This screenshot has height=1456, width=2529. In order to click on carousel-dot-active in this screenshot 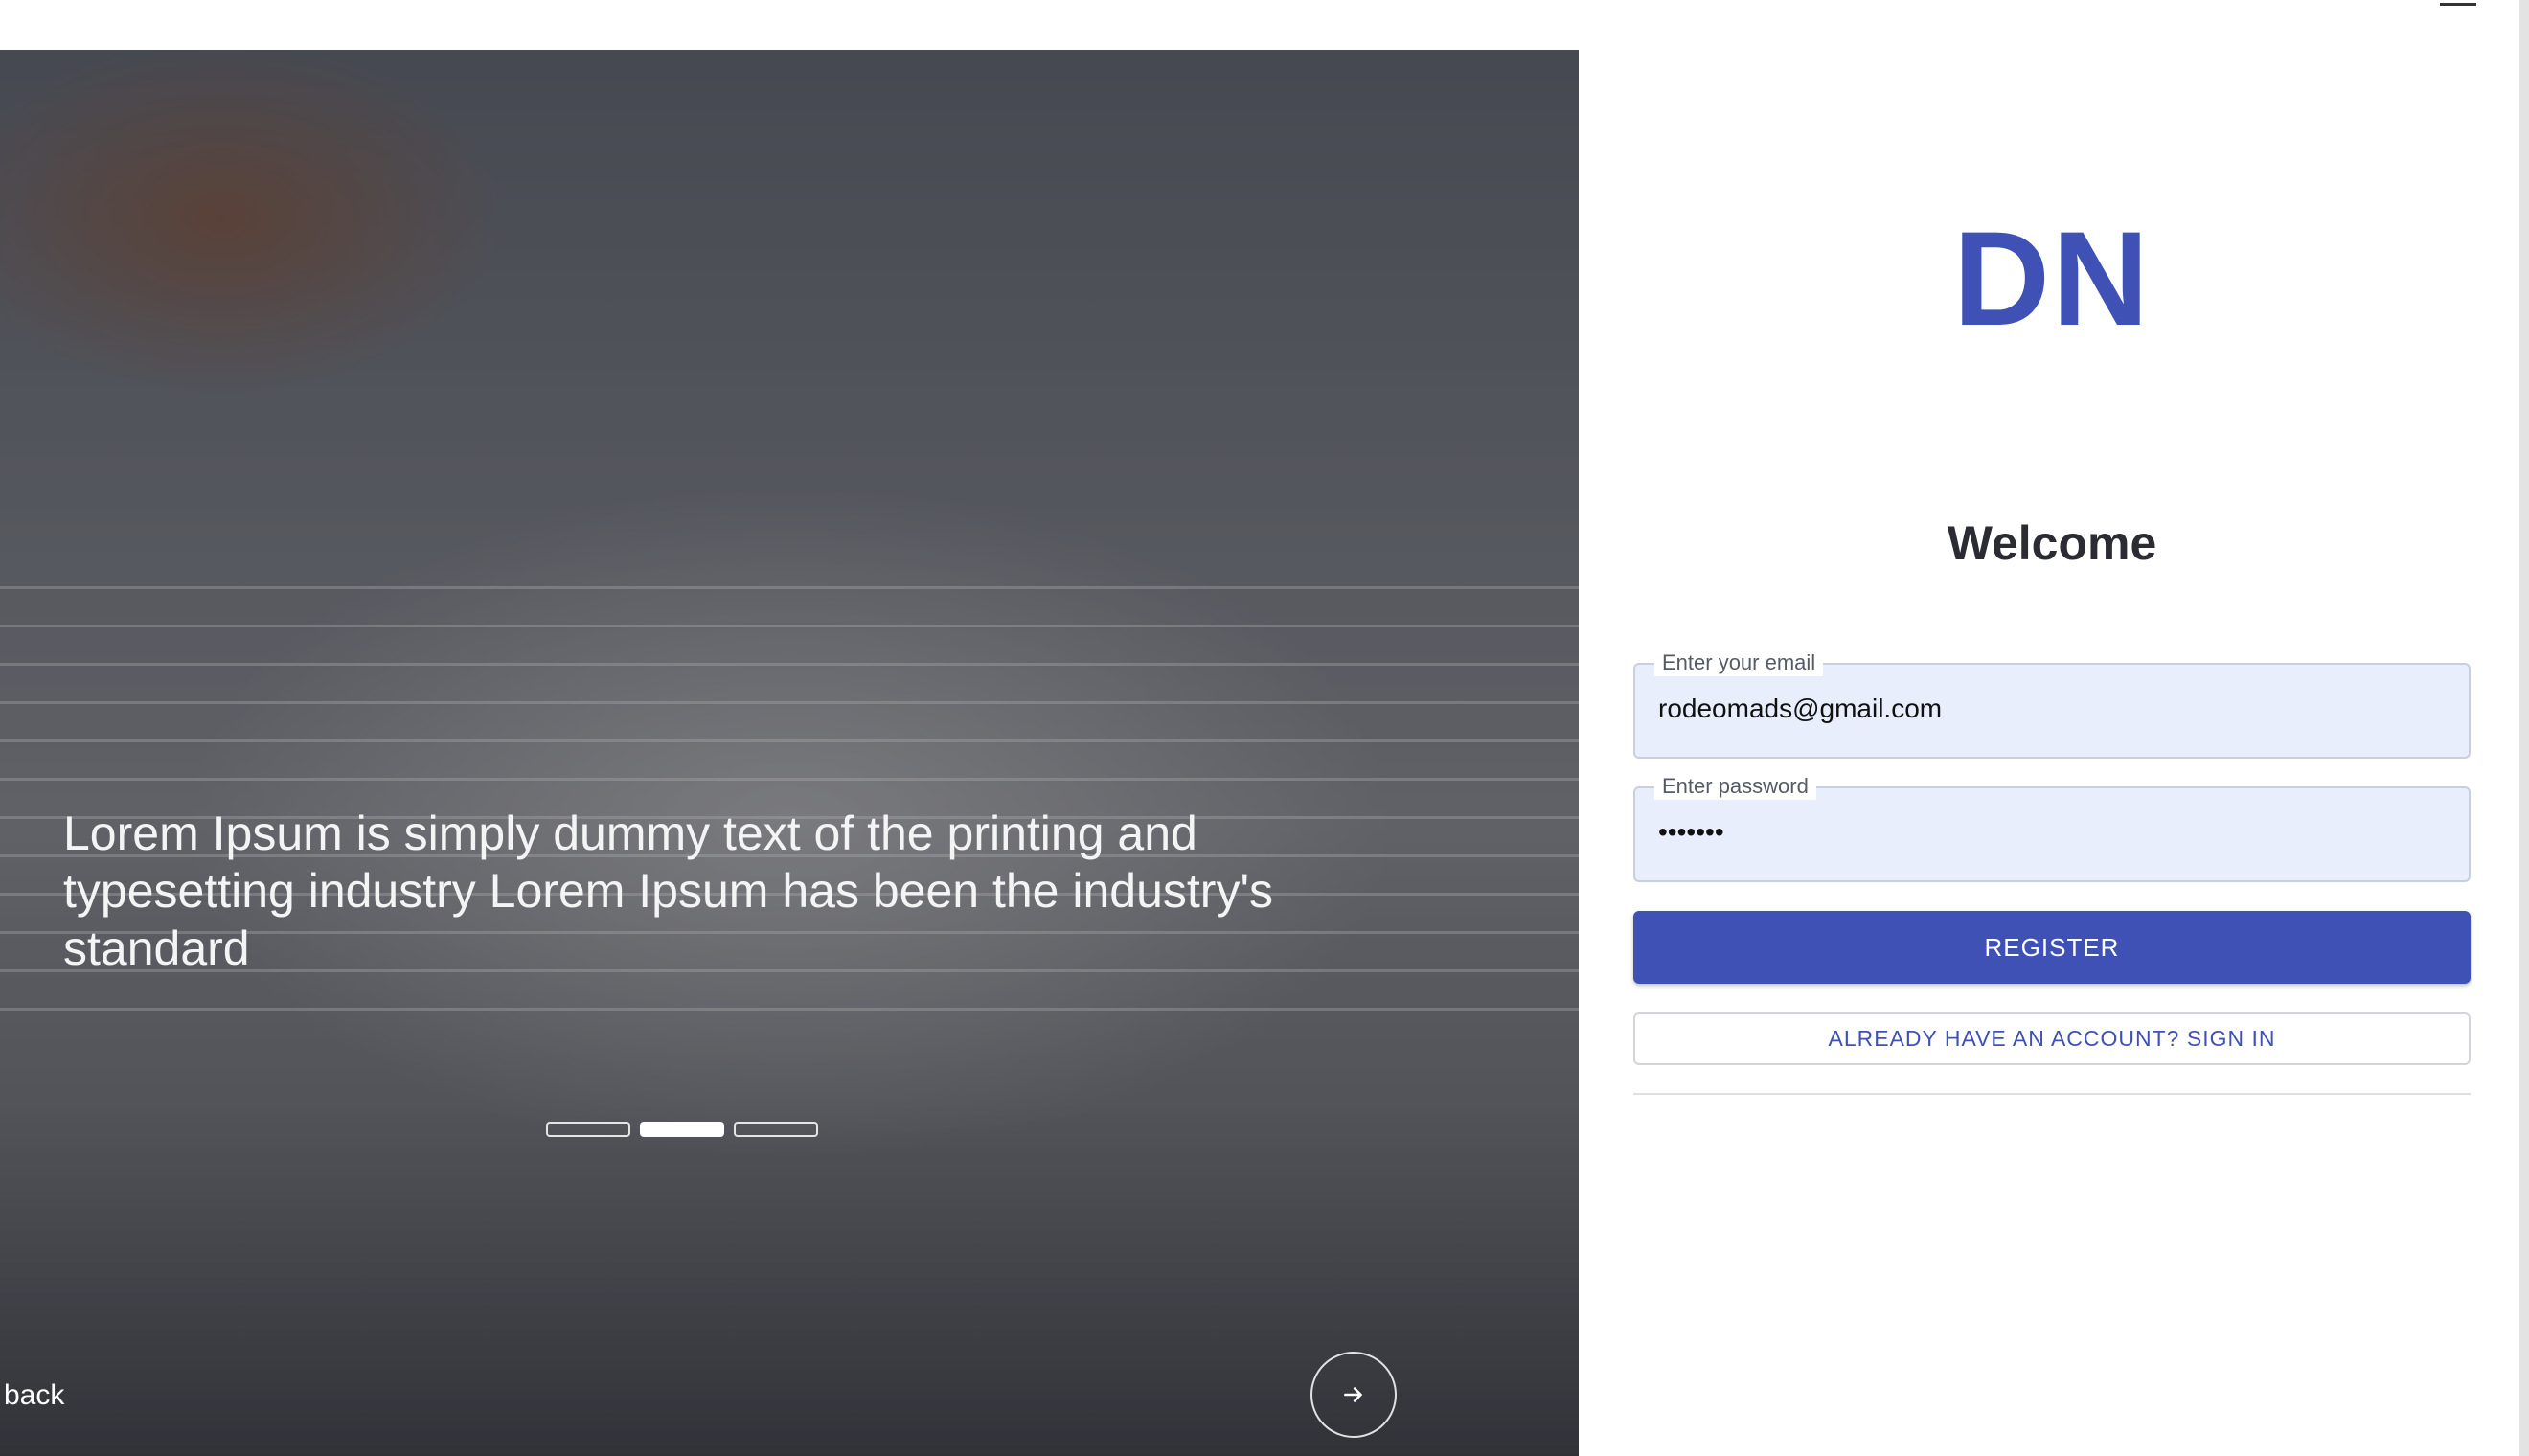, I will do `click(682, 1129)`.